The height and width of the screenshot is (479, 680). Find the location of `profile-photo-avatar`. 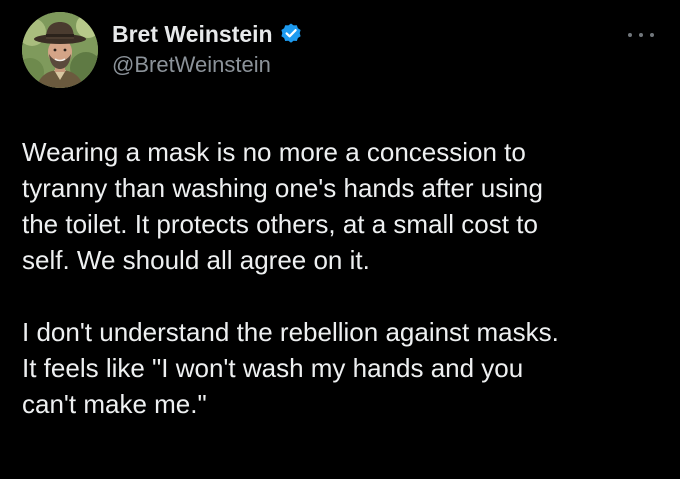

profile-photo-avatar is located at coordinates (60, 50).